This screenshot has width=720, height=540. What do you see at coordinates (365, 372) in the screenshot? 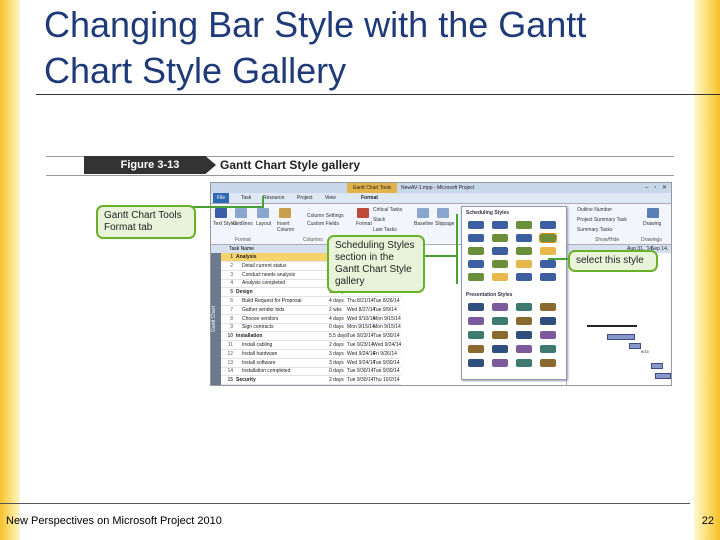
I see `task-row-dates: 0 days Tue 9/30/14Tue 9/30/14` at bounding box center [365, 372].